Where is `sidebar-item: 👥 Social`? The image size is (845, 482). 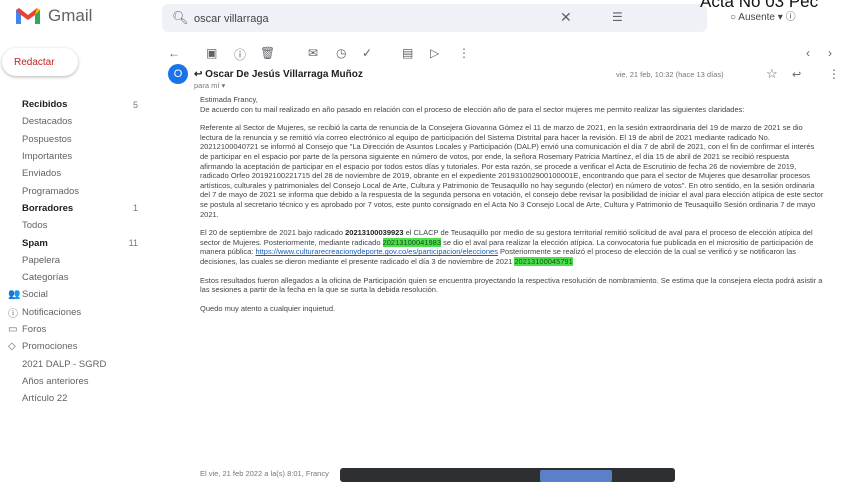
sidebar-item: 👥 Social is located at coordinates (75, 294).